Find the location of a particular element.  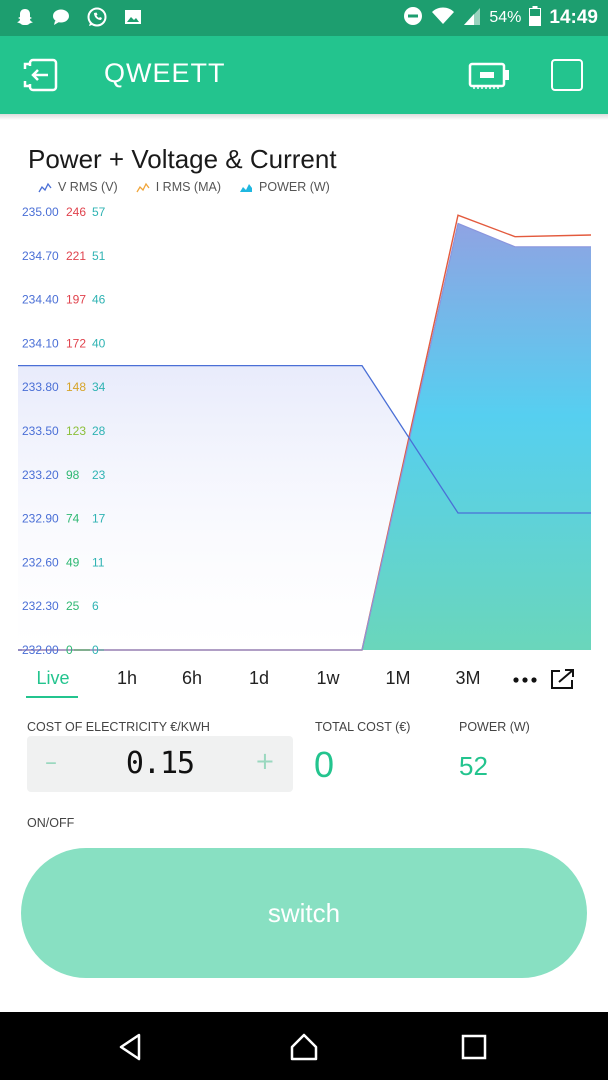

irms-tick-label: 123 is located at coordinates (76, 431).